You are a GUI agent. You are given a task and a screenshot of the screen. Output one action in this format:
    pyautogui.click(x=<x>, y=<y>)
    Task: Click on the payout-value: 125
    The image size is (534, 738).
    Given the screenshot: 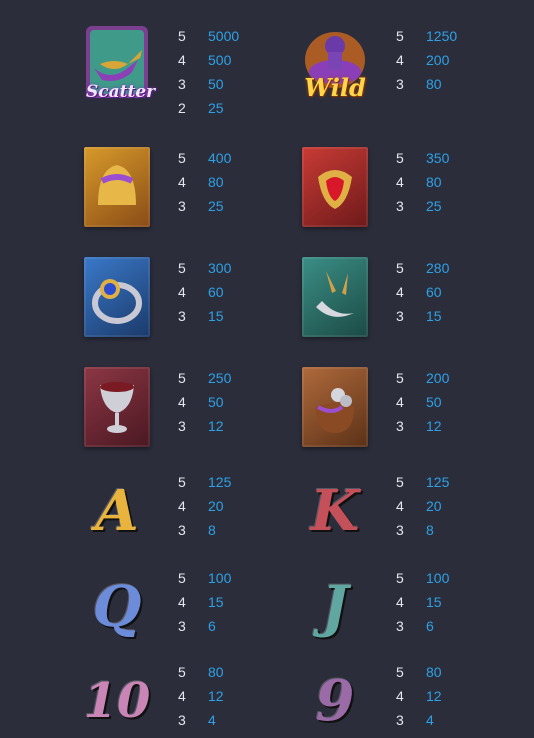 What is the action you would take?
    pyautogui.click(x=220, y=482)
    